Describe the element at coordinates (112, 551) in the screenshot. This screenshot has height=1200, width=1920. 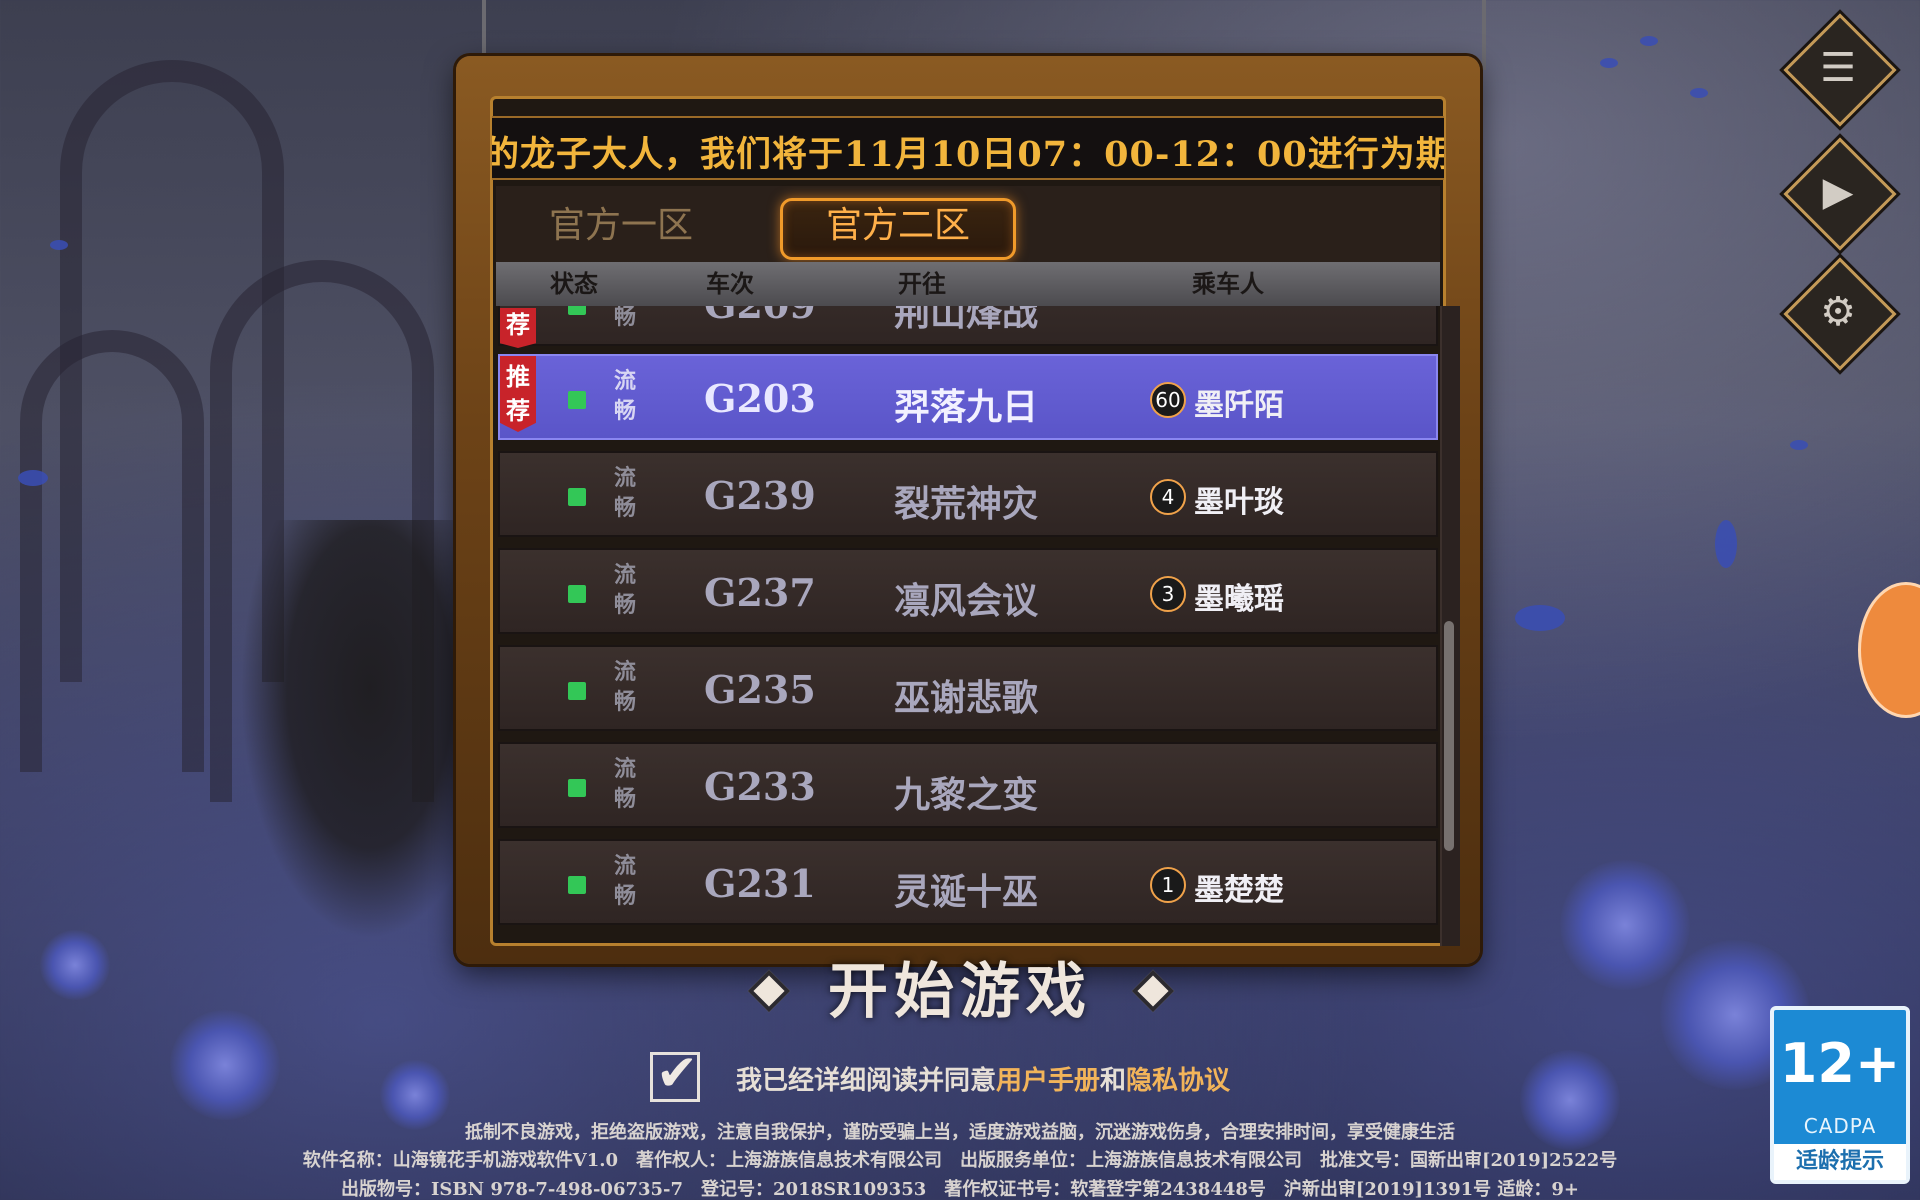
I see `background-arch` at that location.